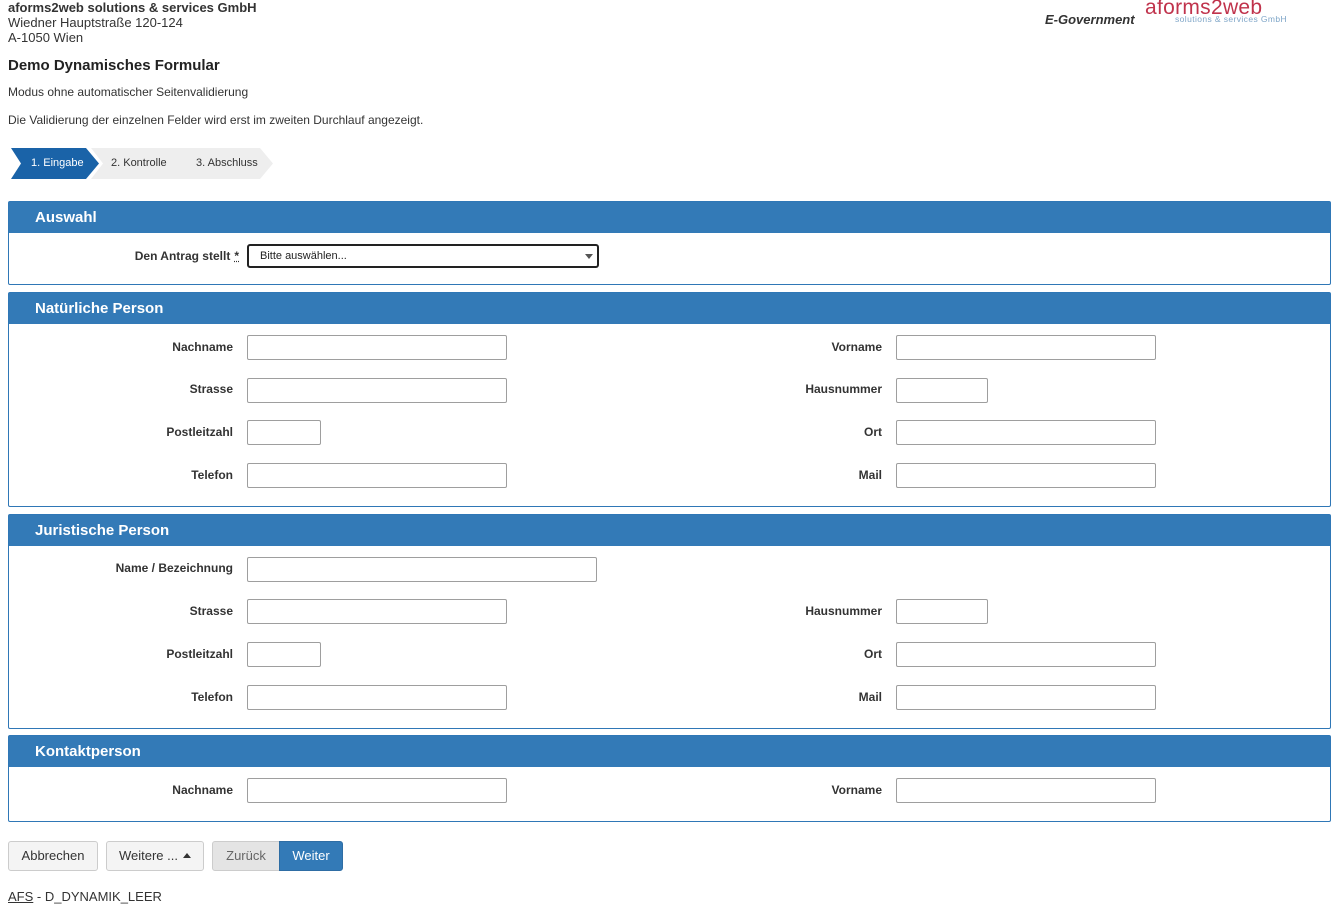  What do you see at coordinates (669, 217) in the screenshot?
I see `panel-heading-auswahl: Auswahl` at bounding box center [669, 217].